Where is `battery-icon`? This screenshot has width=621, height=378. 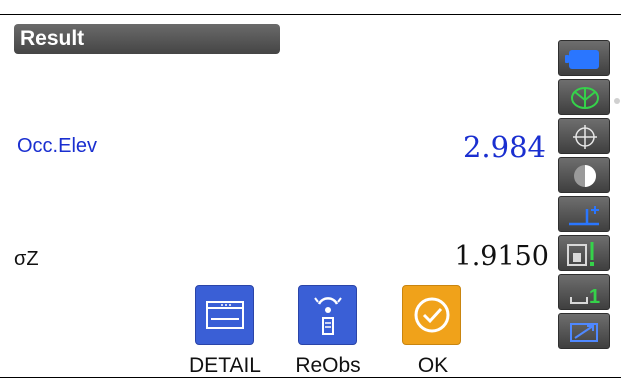 battery-icon is located at coordinates (584, 58).